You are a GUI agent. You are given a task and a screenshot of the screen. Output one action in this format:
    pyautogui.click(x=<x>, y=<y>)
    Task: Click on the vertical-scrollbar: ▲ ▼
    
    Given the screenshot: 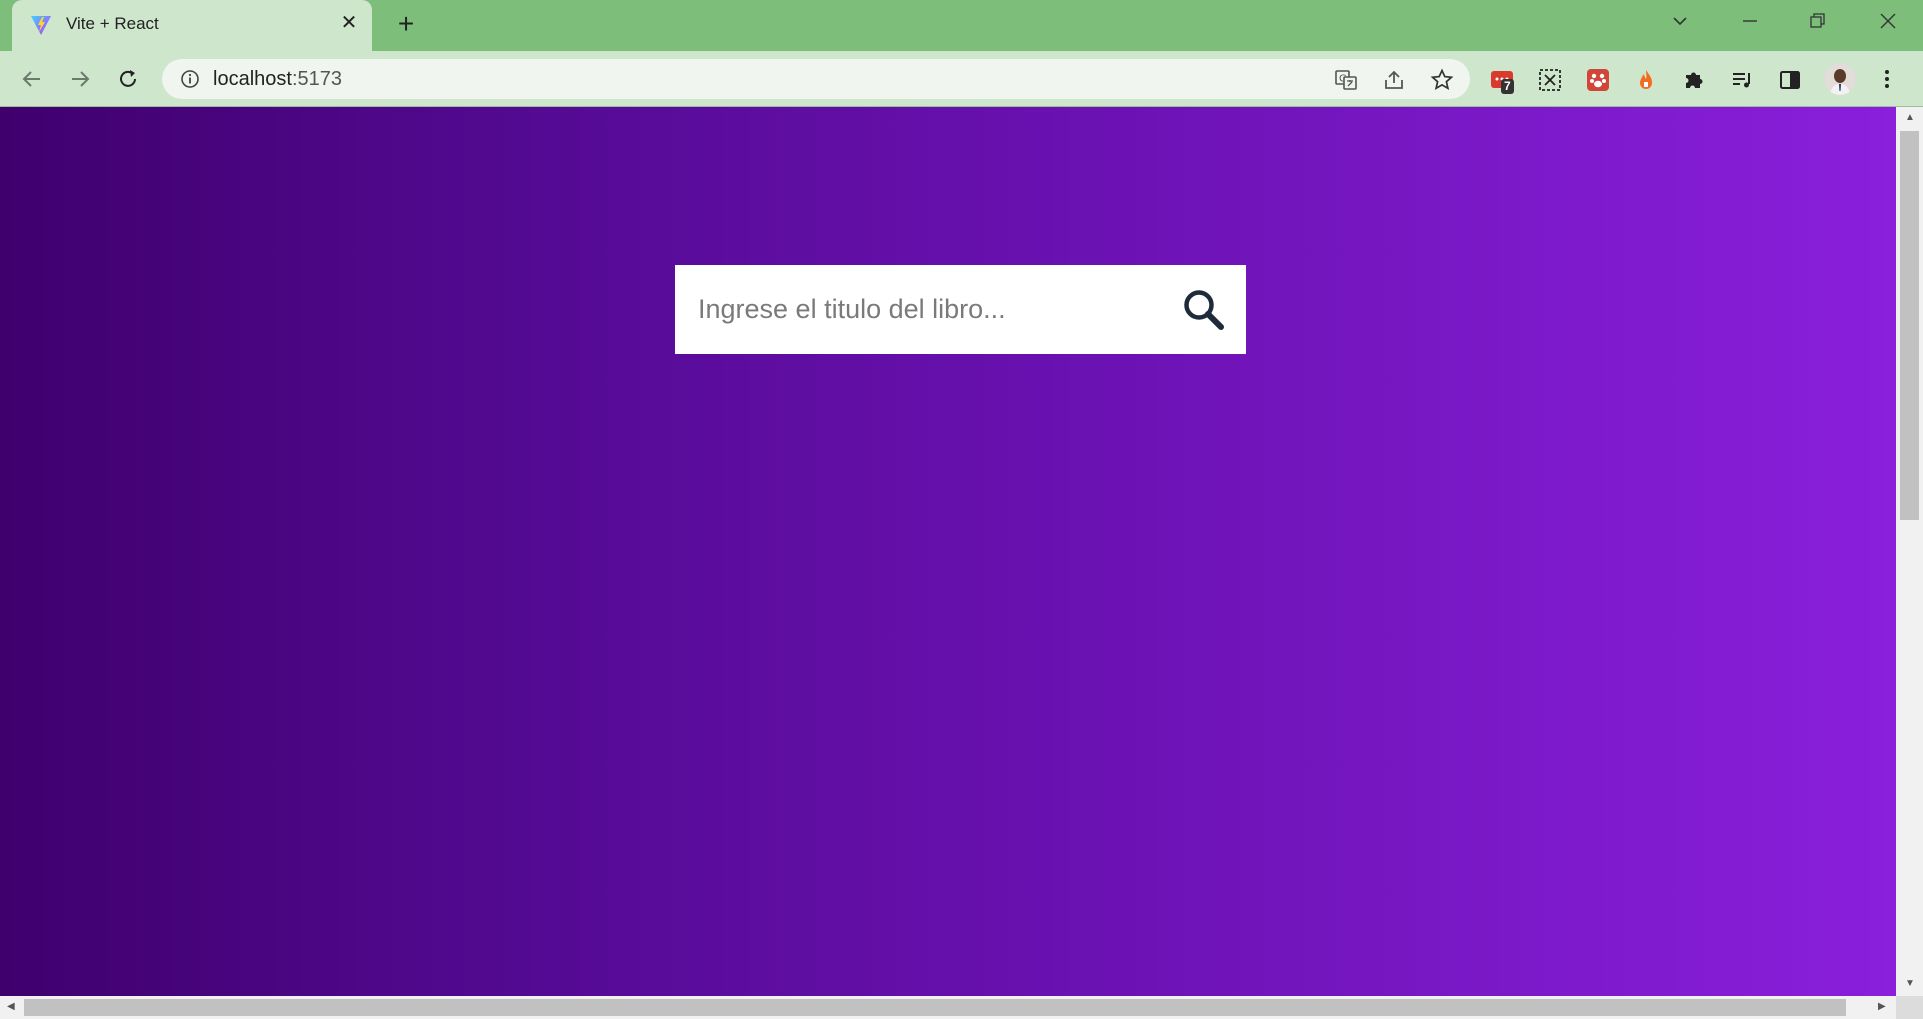 What is the action you would take?
    pyautogui.click(x=1909, y=551)
    